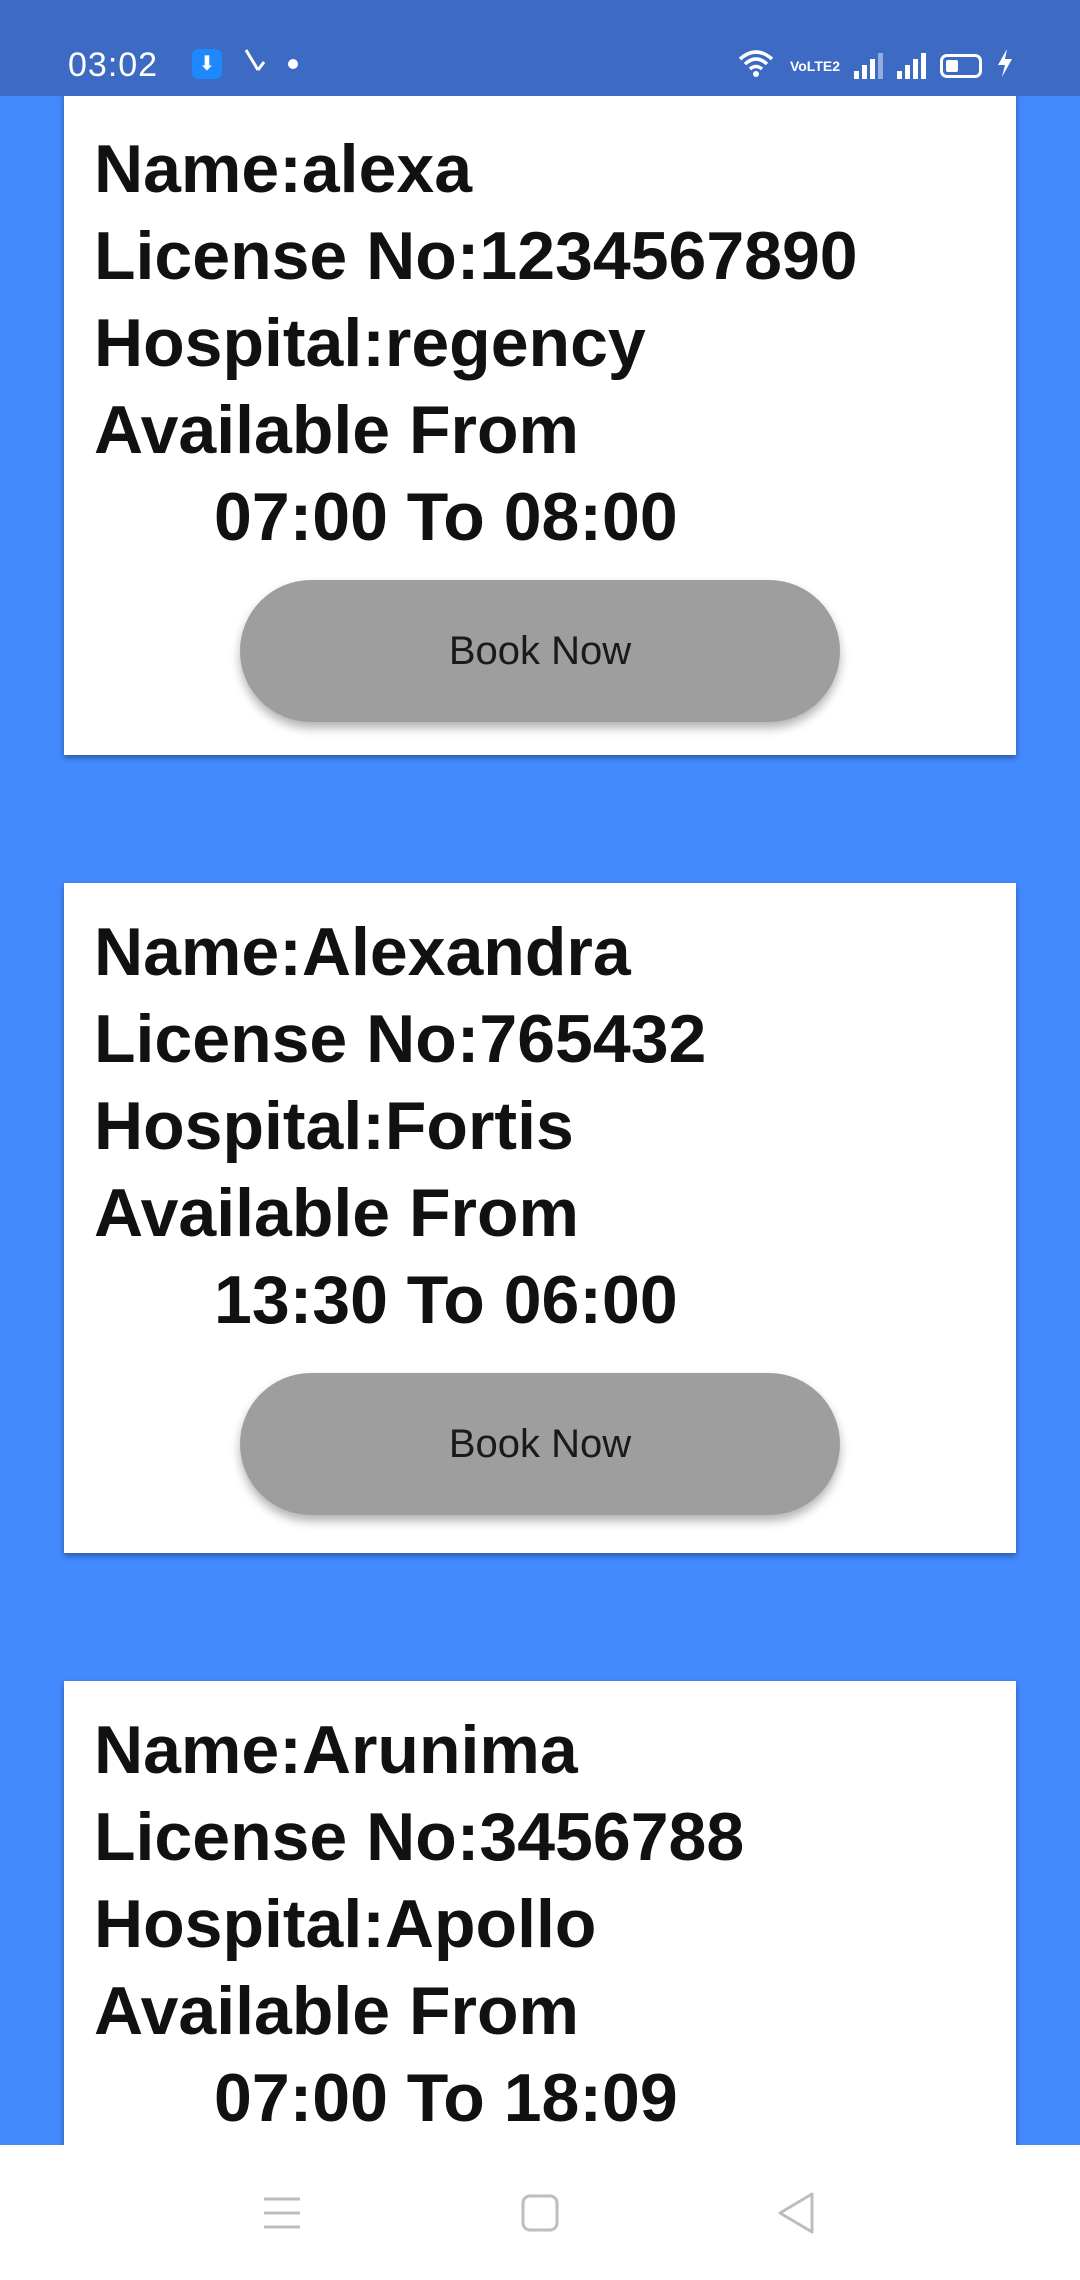  I want to click on doctor-hospital: Hospital:Fortis, so click(334, 1126).